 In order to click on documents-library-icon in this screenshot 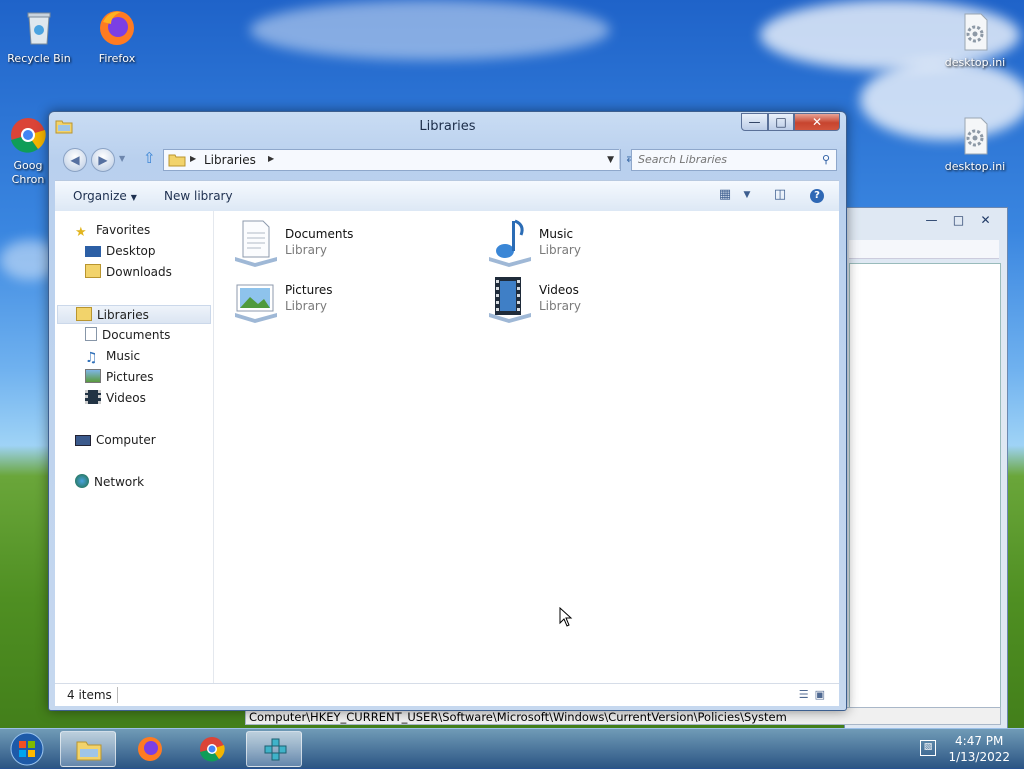, I will do `click(256, 243)`.